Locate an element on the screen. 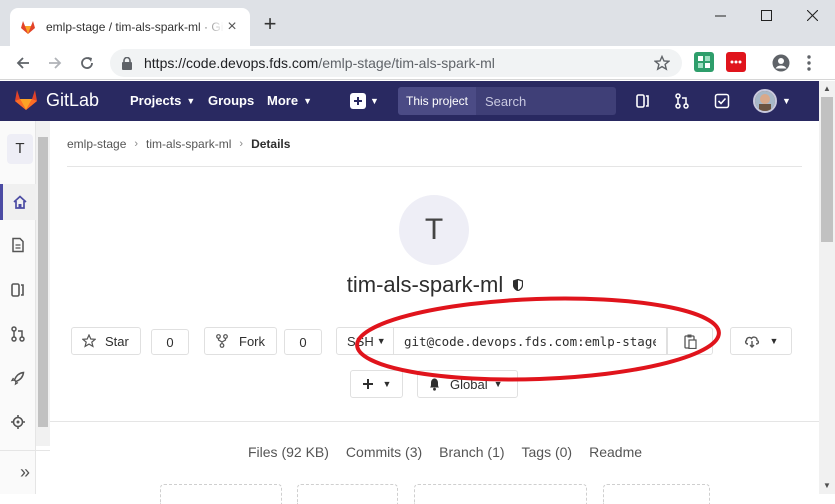 This screenshot has height=504, width=835. reload-button is located at coordinates (87, 63).